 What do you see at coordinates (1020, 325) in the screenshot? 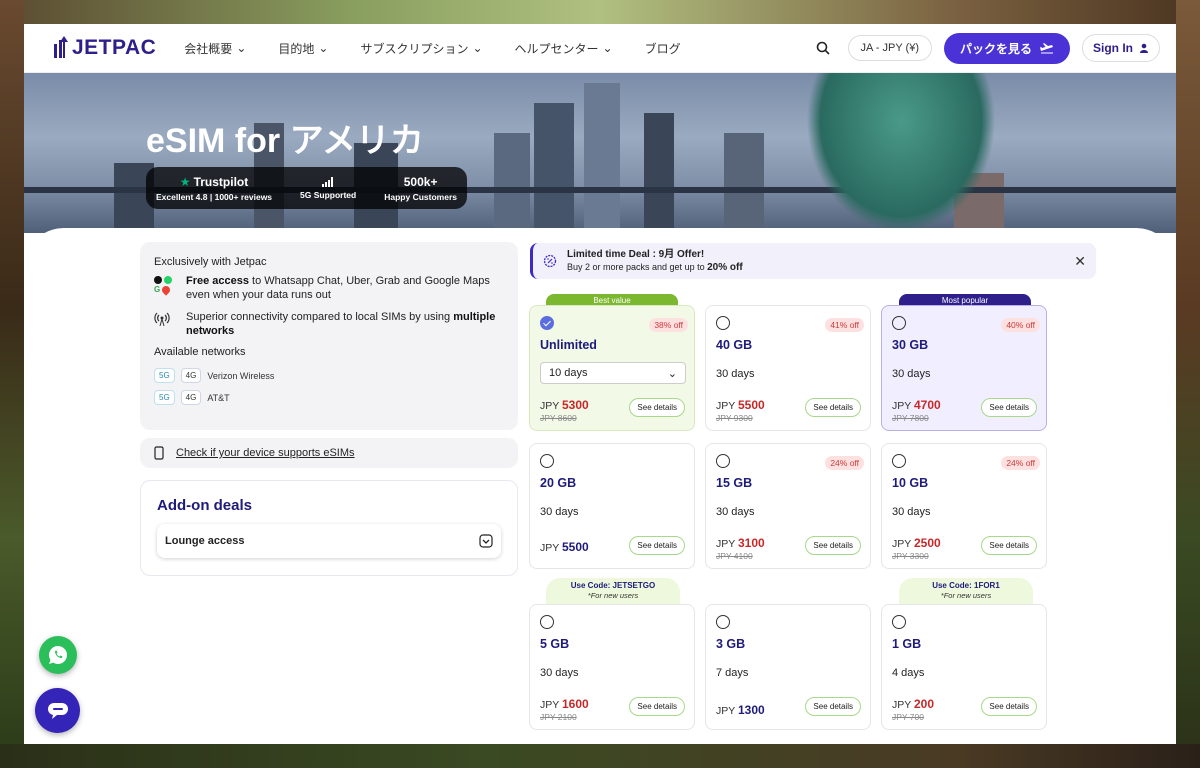
I see `discount-badge: 40% off` at bounding box center [1020, 325].